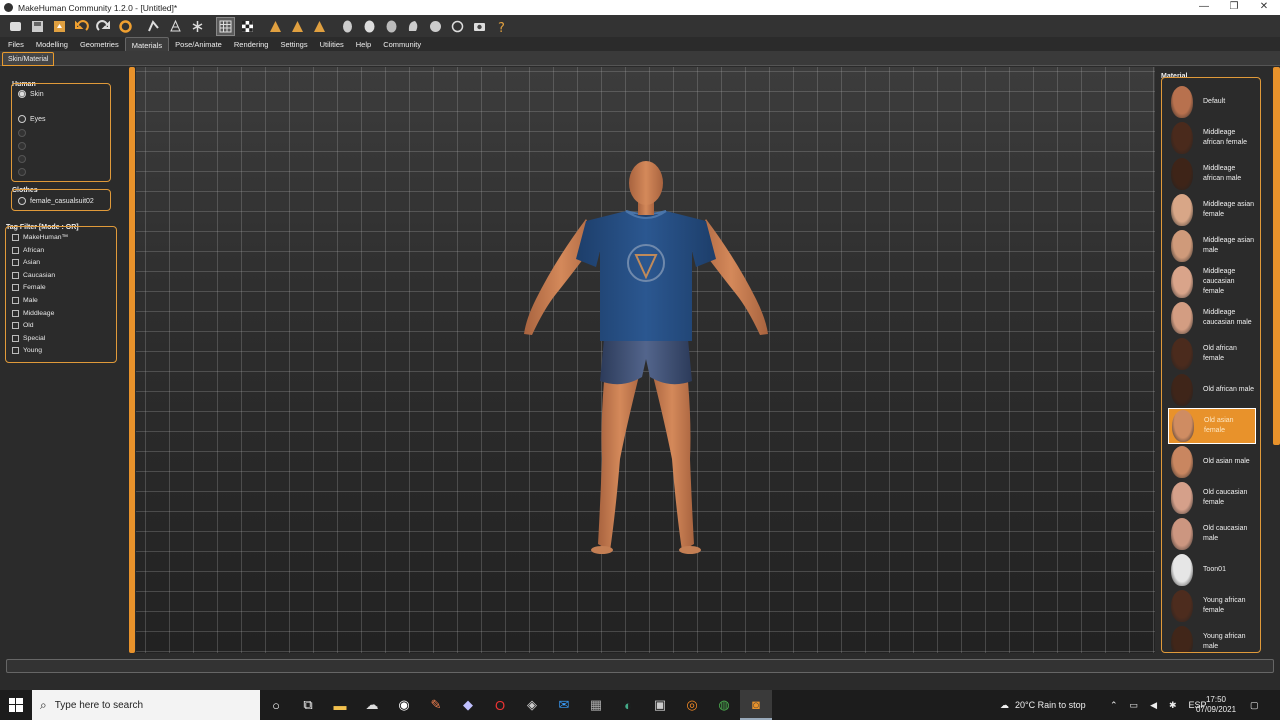 This screenshot has width=1280, height=720. Describe the element at coordinates (275, 26) in the screenshot. I see `front-view-button` at that location.